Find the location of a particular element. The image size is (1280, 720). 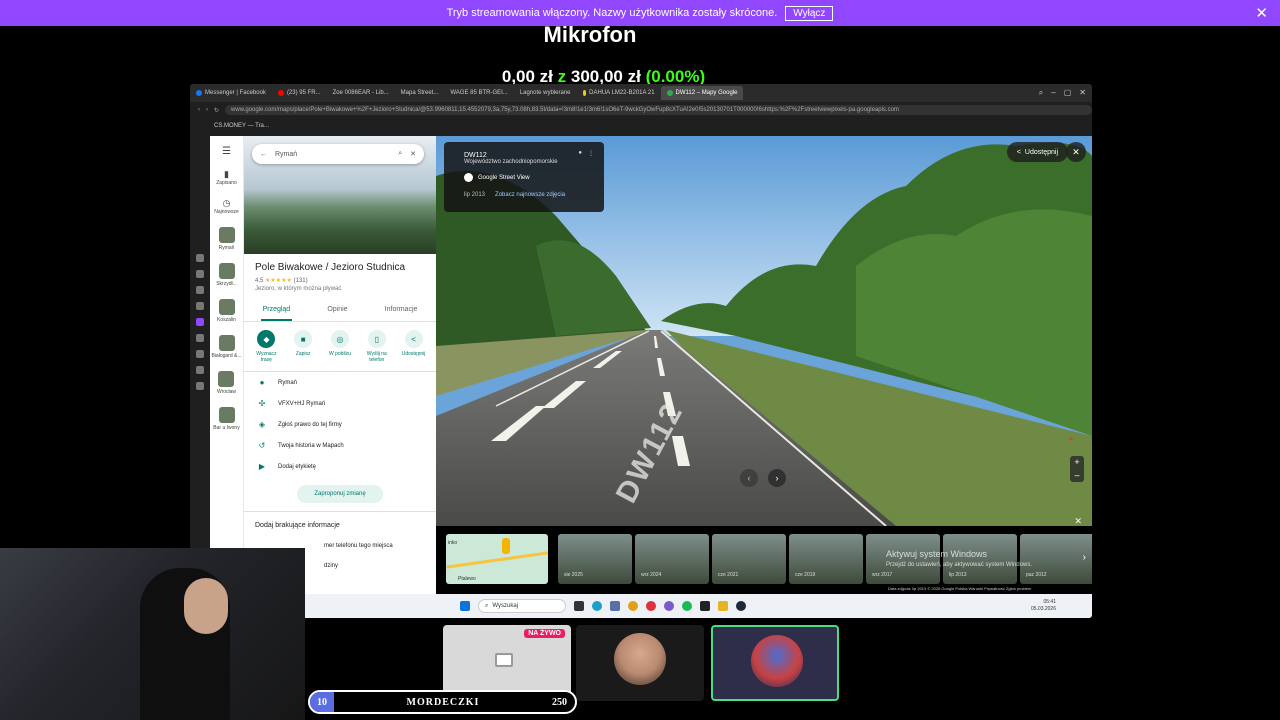

missing-info-item: mer telefonu tego miejsca is located at coordinates (340, 539).